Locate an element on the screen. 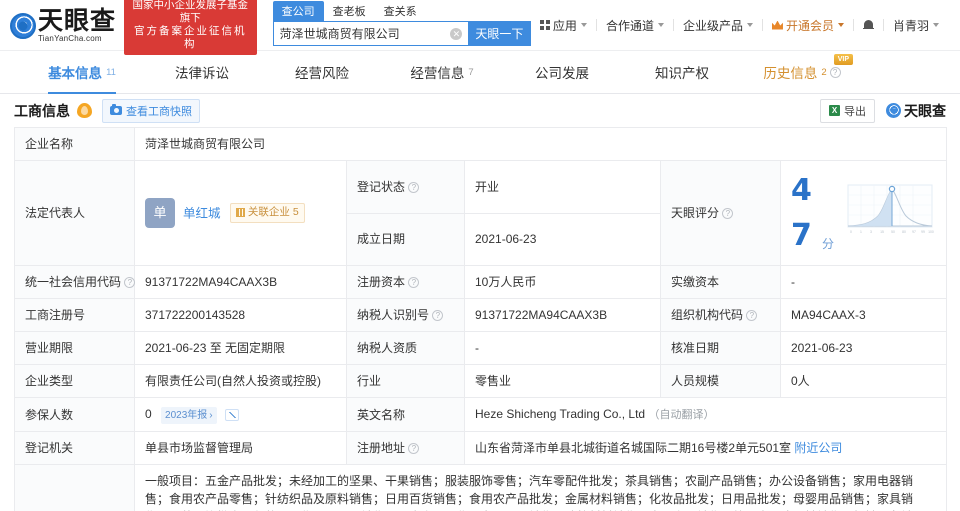 The height and width of the screenshot is (511, 960). search-tab-boss: 查老板 is located at coordinates (349, 11).